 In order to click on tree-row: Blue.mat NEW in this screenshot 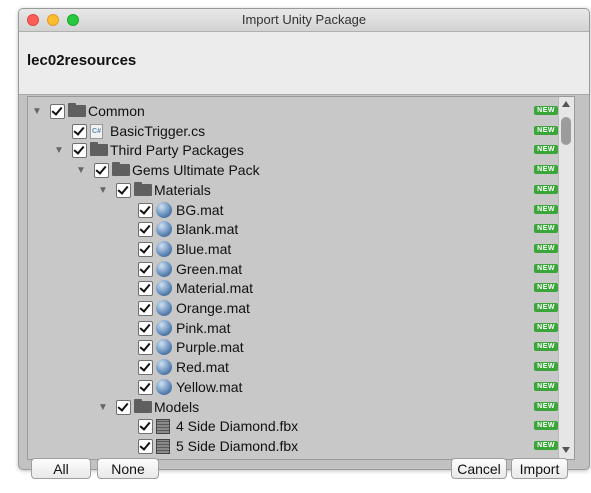, I will do `click(293, 250)`.